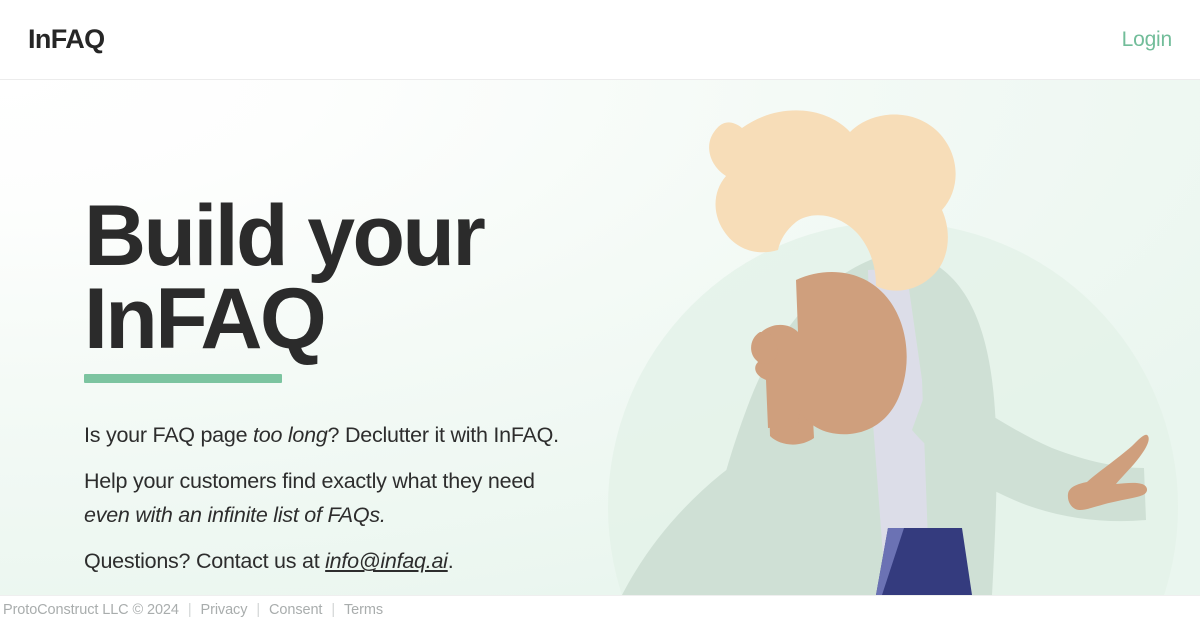 This screenshot has width=1200, height=623. What do you see at coordinates (205, 319) in the screenshot?
I see `headline-line-2: InFAQ` at bounding box center [205, 319].